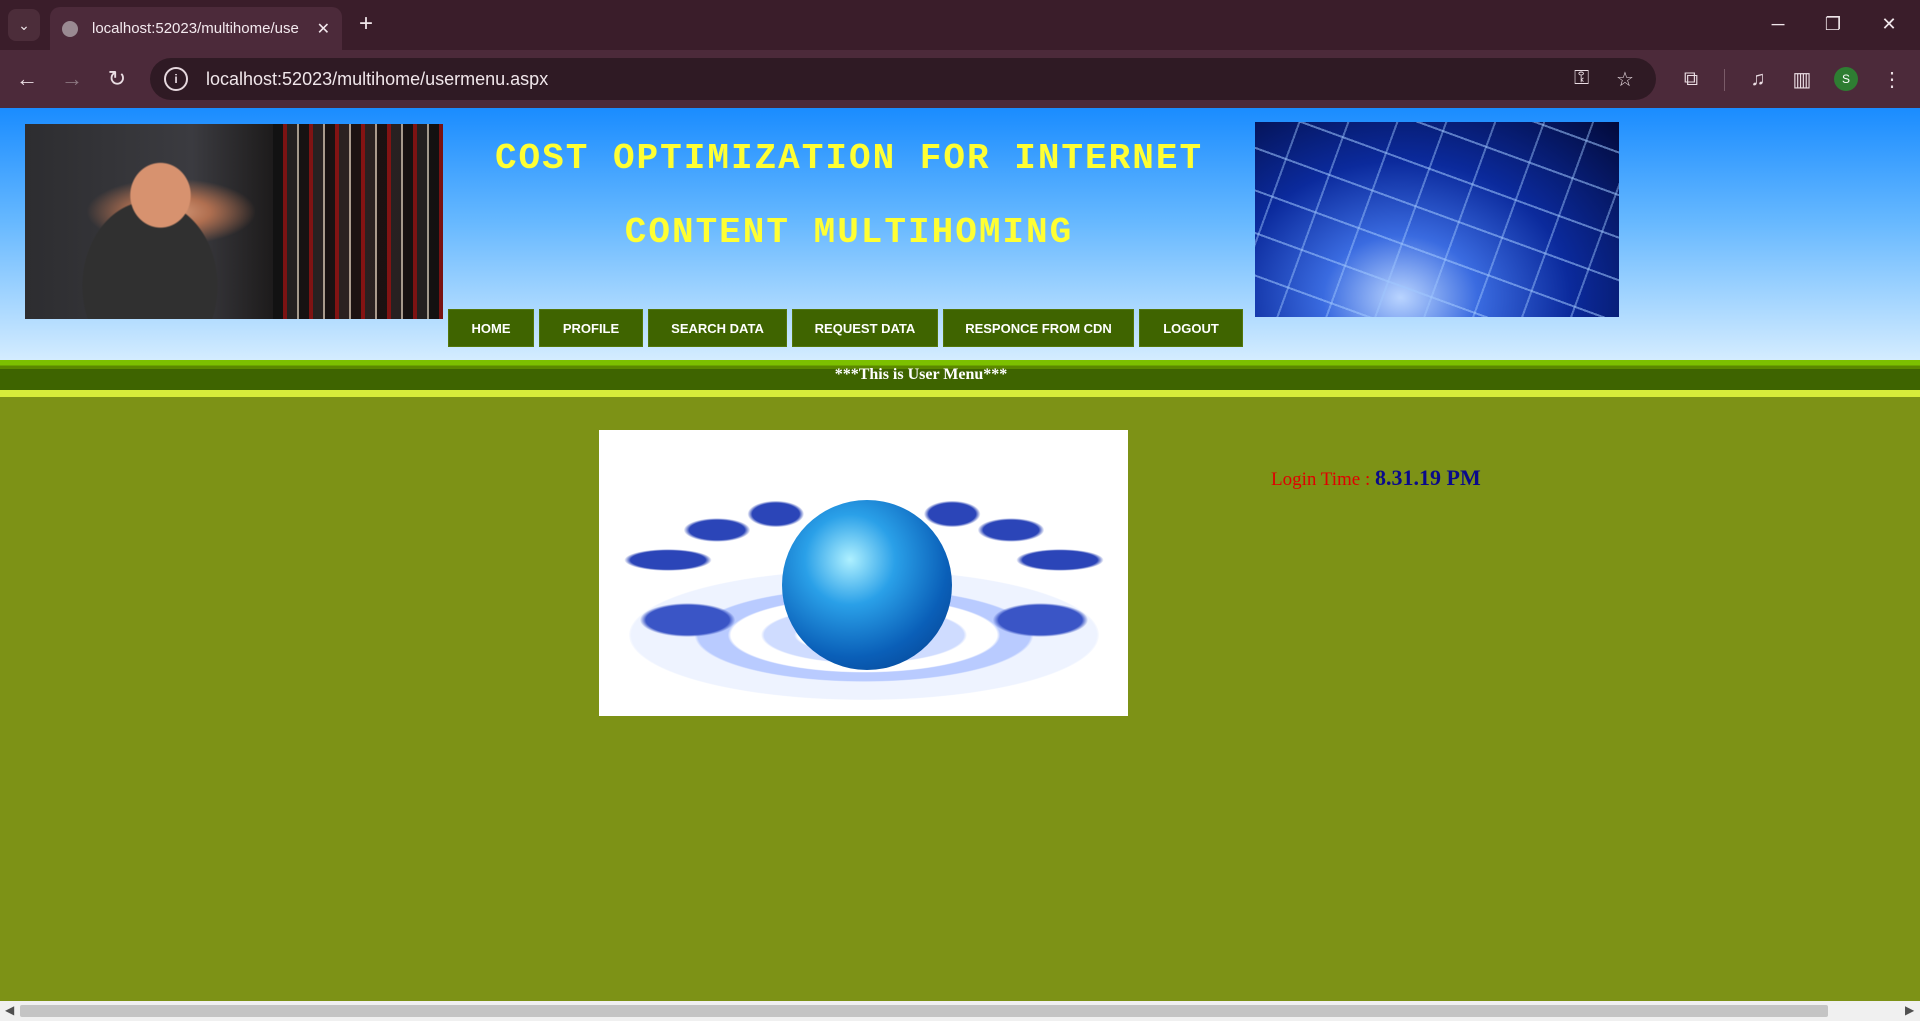 The height and width of the screenshot is (1021, 1920). I want to click on menu-request-data: REQUEST DATA, so click(865, 328).